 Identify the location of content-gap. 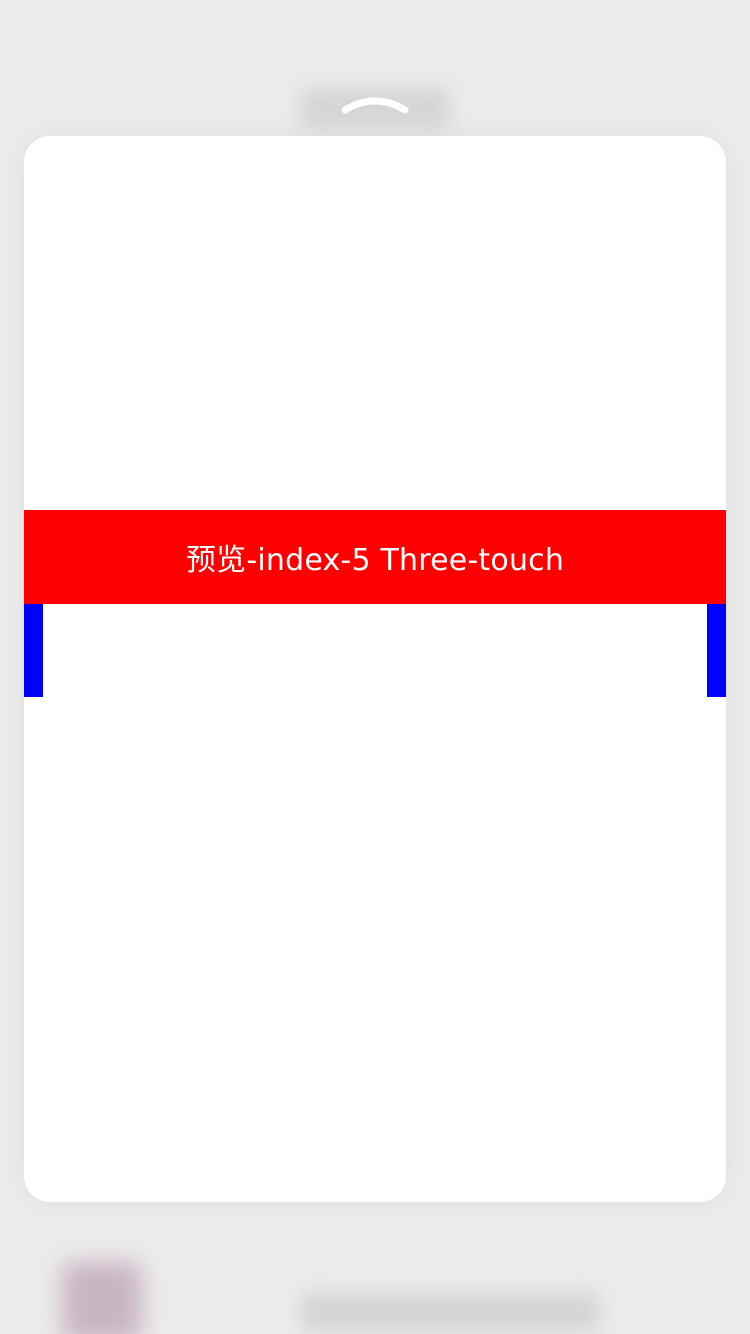
(375, 650).